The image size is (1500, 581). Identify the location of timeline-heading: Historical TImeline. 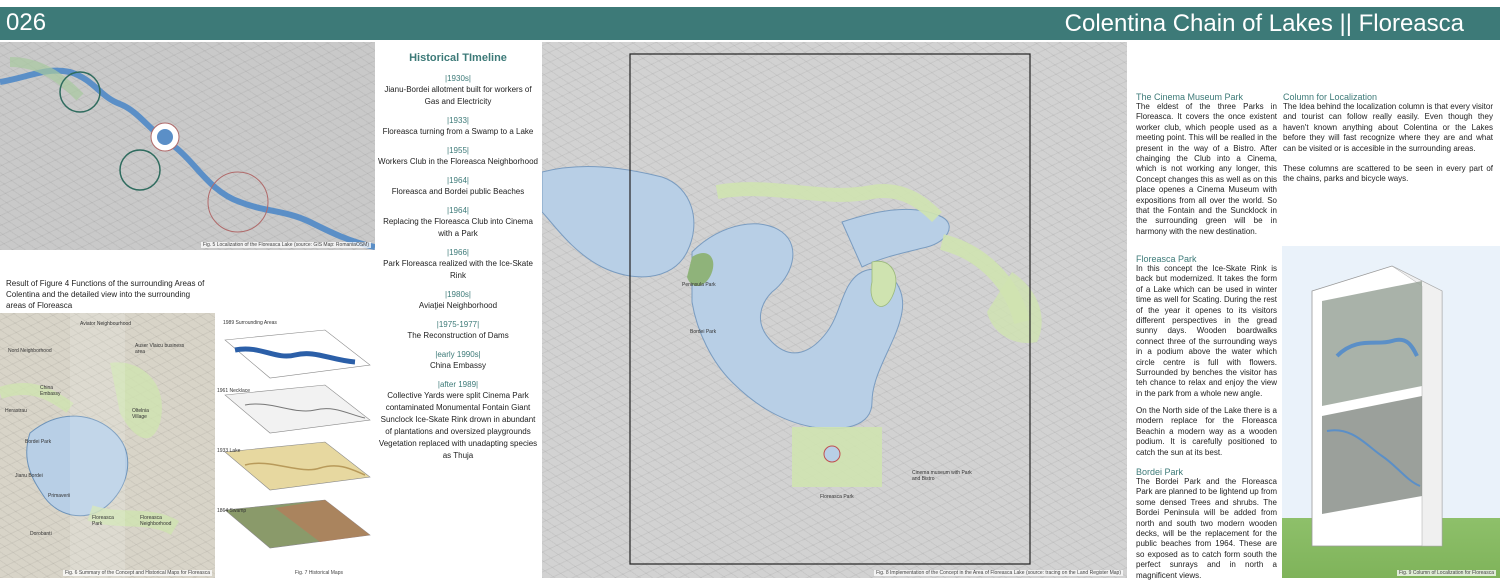
(458, 58).